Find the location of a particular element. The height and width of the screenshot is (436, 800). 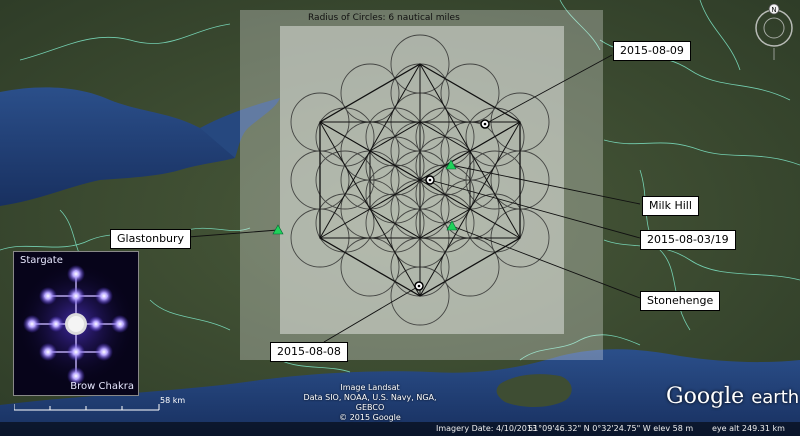

inset-title: Stargate is located at coordinates (41, 260).